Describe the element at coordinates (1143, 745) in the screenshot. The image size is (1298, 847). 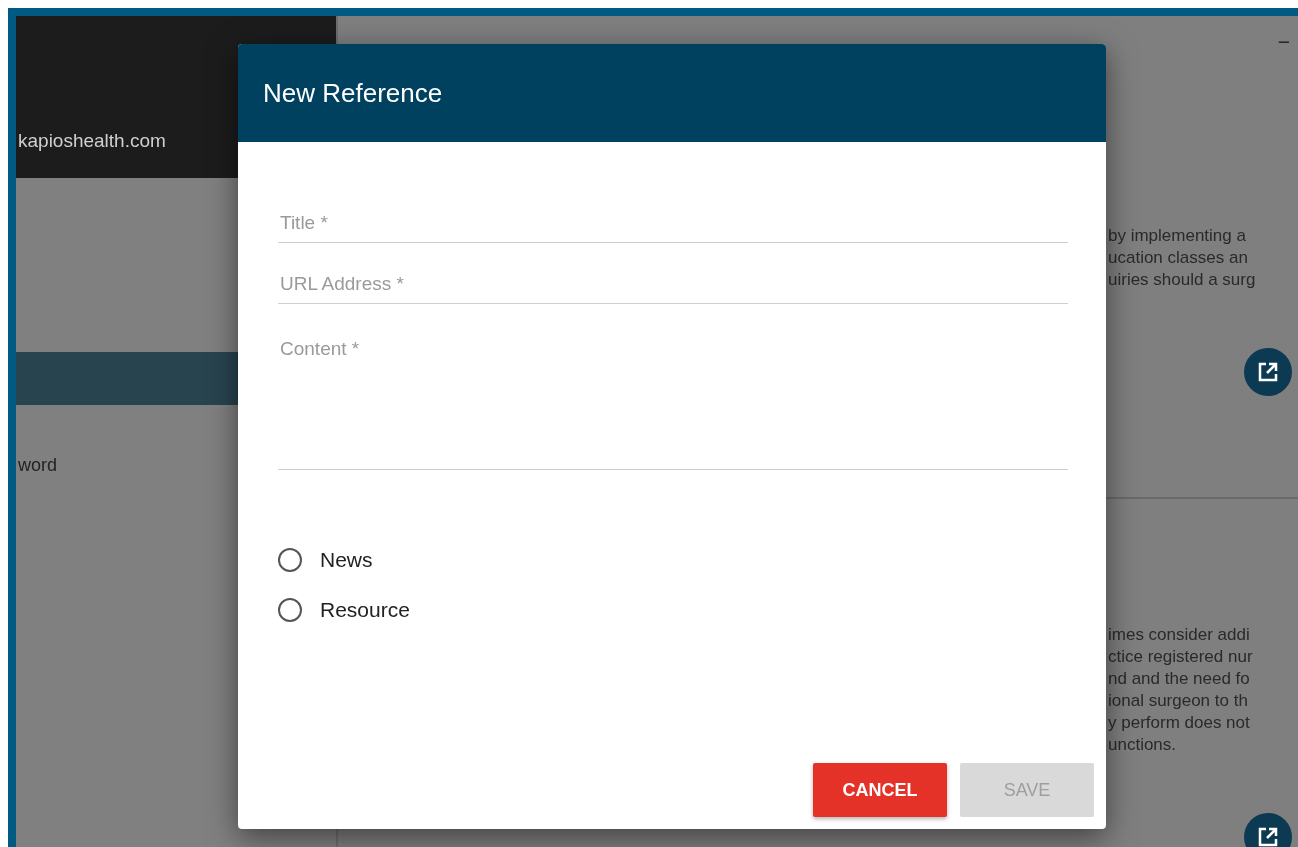
I see `card-text: unctions.` at that location.